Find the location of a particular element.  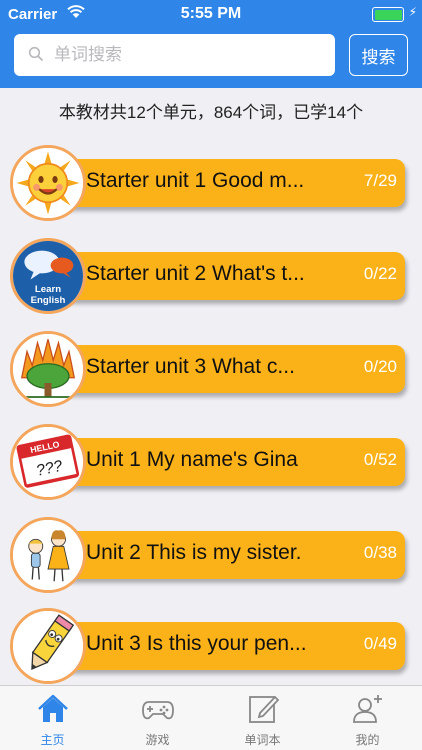

tab-bar: 主页 游戏 单词本 我的 is located at coordinates (211, 717).